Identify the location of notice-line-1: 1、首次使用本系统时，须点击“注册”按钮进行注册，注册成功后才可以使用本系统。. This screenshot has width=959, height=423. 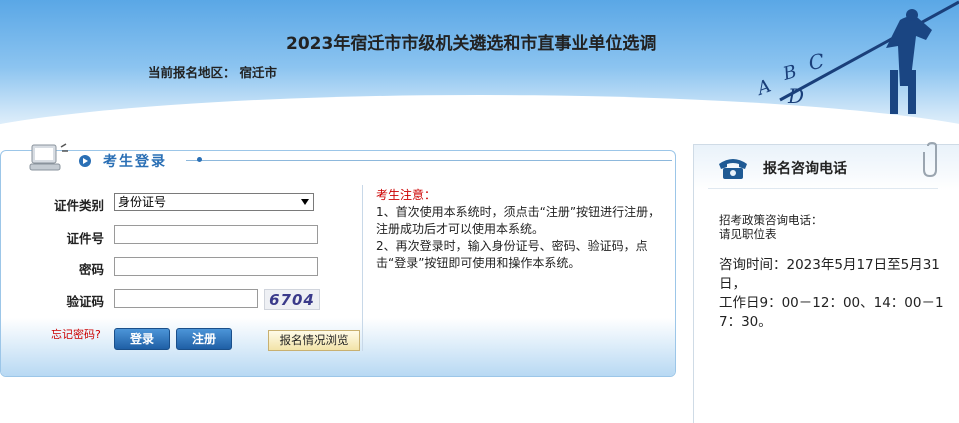
(518, 220).